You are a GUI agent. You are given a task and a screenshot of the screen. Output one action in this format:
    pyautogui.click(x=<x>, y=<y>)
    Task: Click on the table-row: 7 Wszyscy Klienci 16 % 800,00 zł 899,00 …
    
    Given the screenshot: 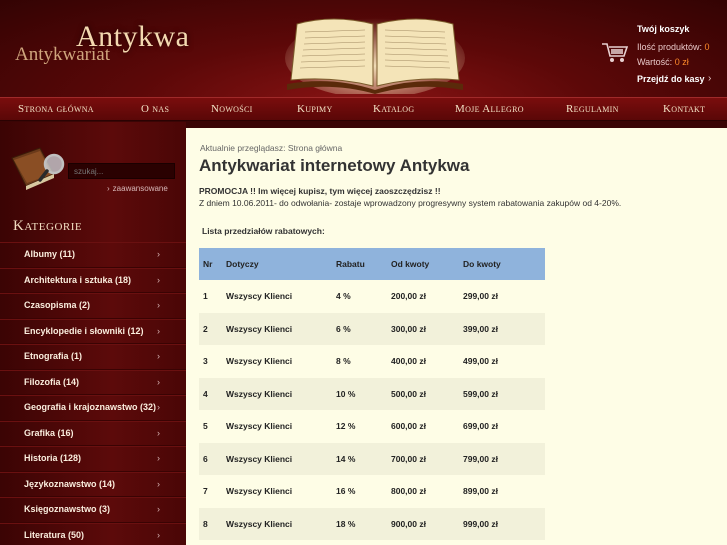 What is the action you would take?
    pyautogui.click(x=372, y=491)
    